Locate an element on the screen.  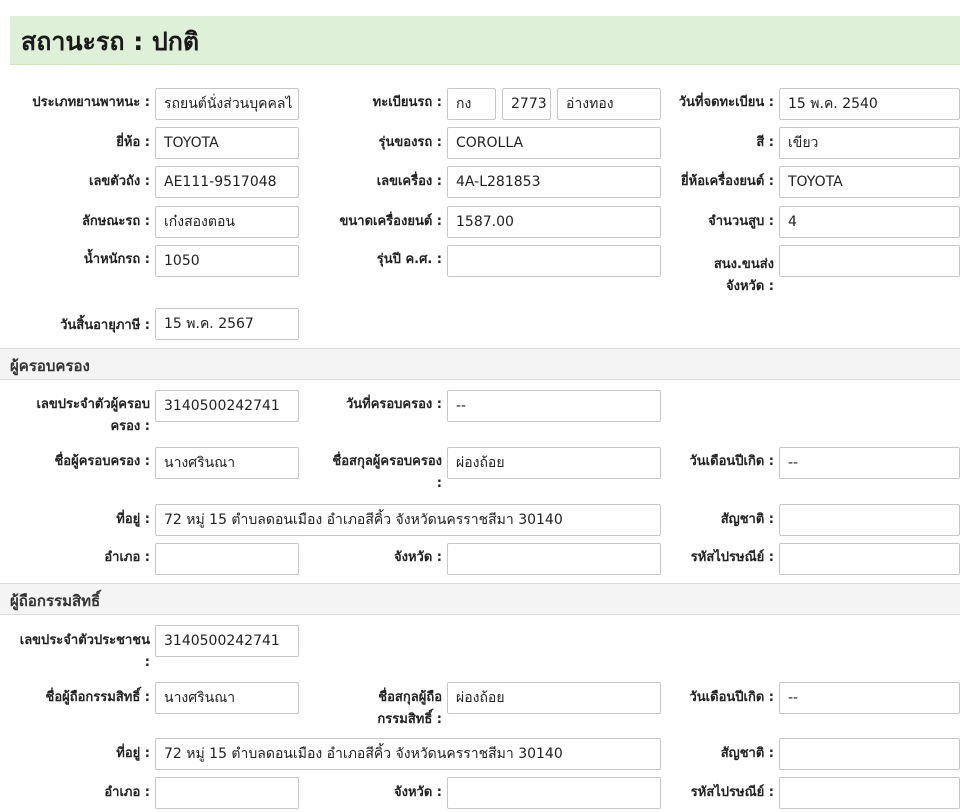
transport-office-label: สนง.ขนส่ง จังหวัด : is located at coordinates (719, 276).